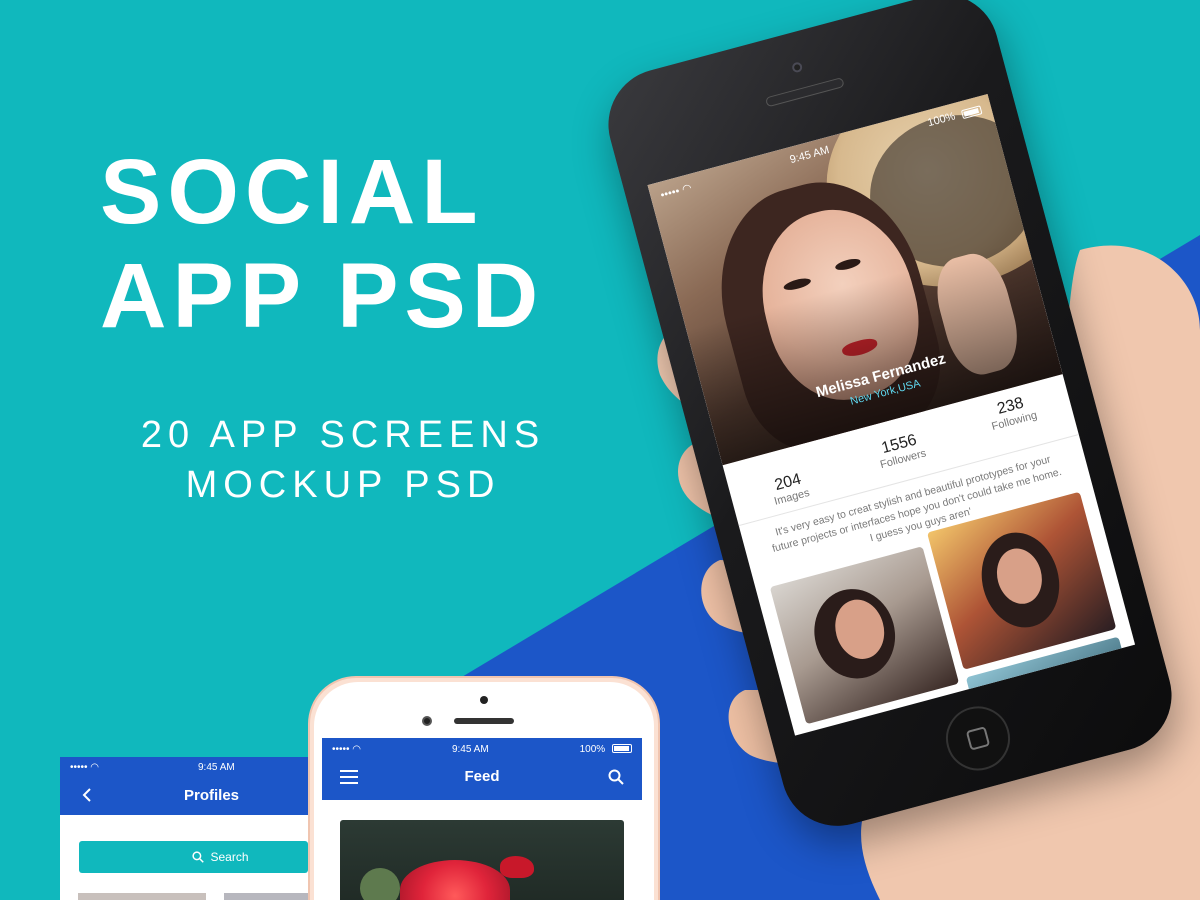 The image size is (1200, 900). What do you see at coordinates (292, 192) in the screenshot?
I see `headline-line-1: SOCIAL` at bounding box center [292, 192].